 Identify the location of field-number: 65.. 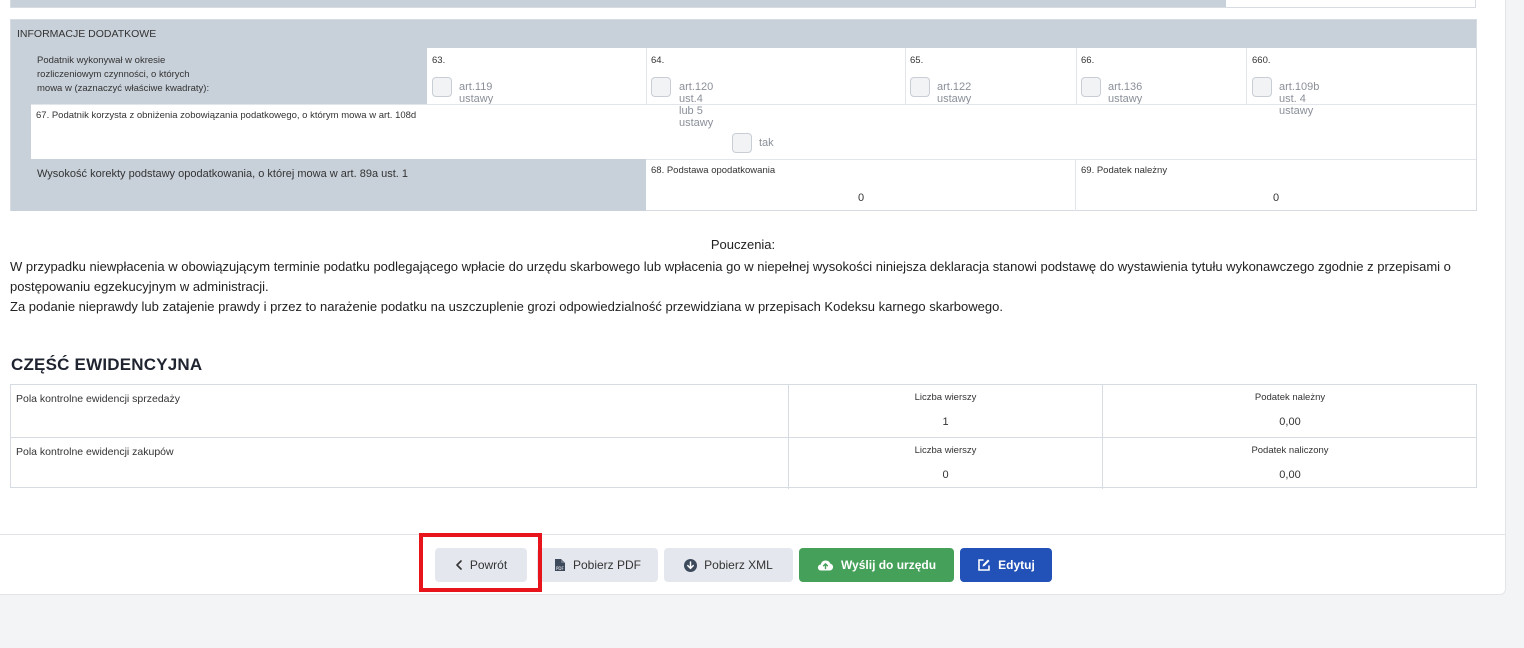
(917, 60).